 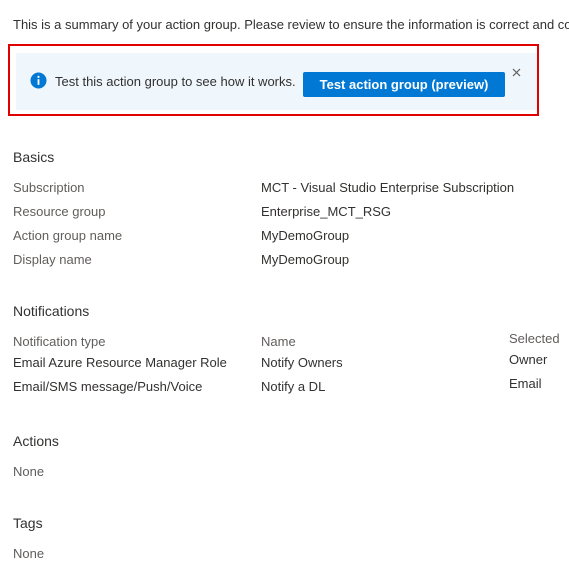 I want to click on tags-section-title: Tags, so click(x=28, y=523).